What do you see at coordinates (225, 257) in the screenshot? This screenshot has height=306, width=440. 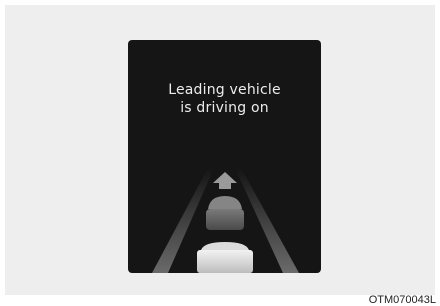 I see `own-vehicle-icon` at bounding box center [225, 257].